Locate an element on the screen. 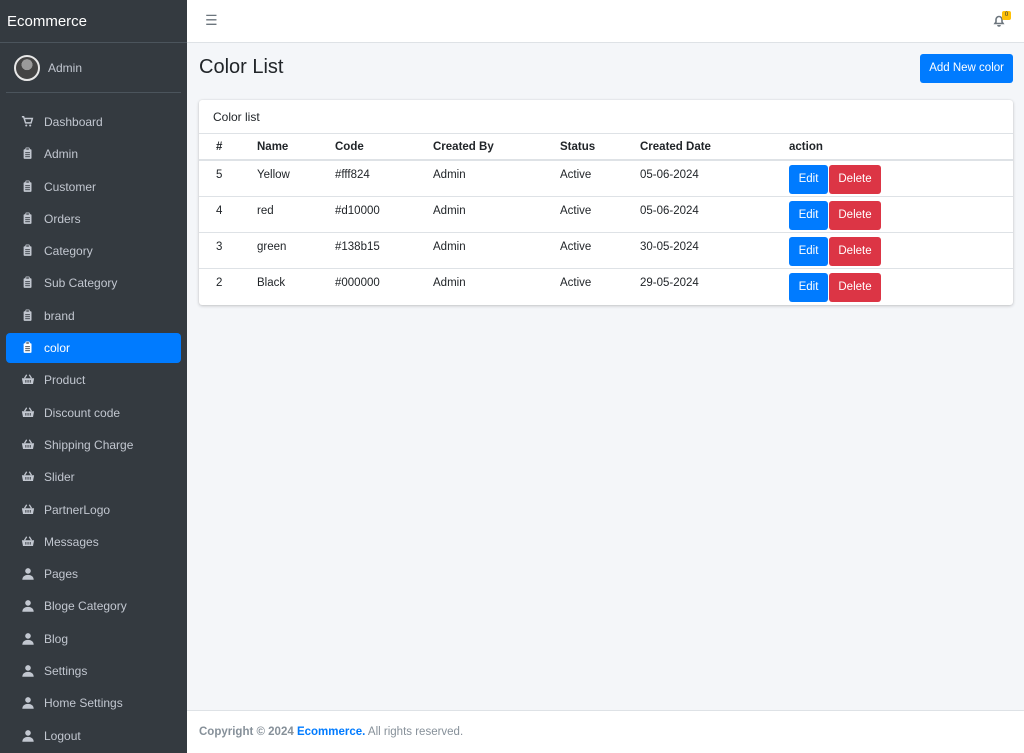 The height and width of the screenshot is (753, 1024). user-panel: Admin is located at coordinates (93, 68).